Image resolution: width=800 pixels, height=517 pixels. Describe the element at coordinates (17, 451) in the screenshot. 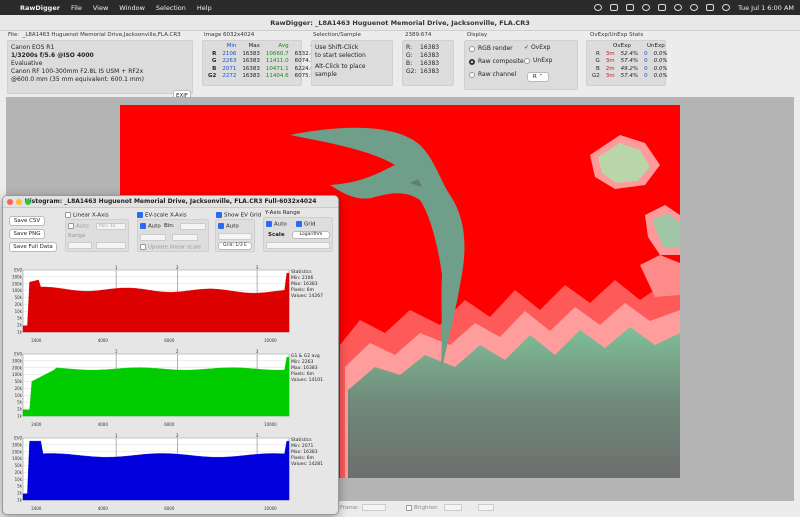

I see `y-tick-label: 200k` at that location.